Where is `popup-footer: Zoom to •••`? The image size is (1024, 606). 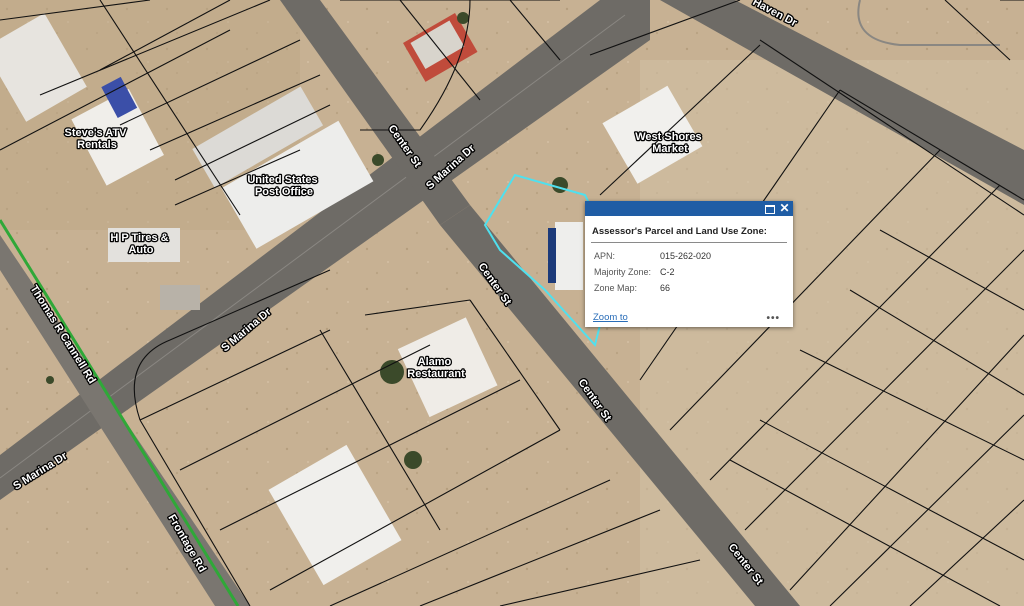
popup-footer: Zoom to ••• is located at coordinates (689, 318).